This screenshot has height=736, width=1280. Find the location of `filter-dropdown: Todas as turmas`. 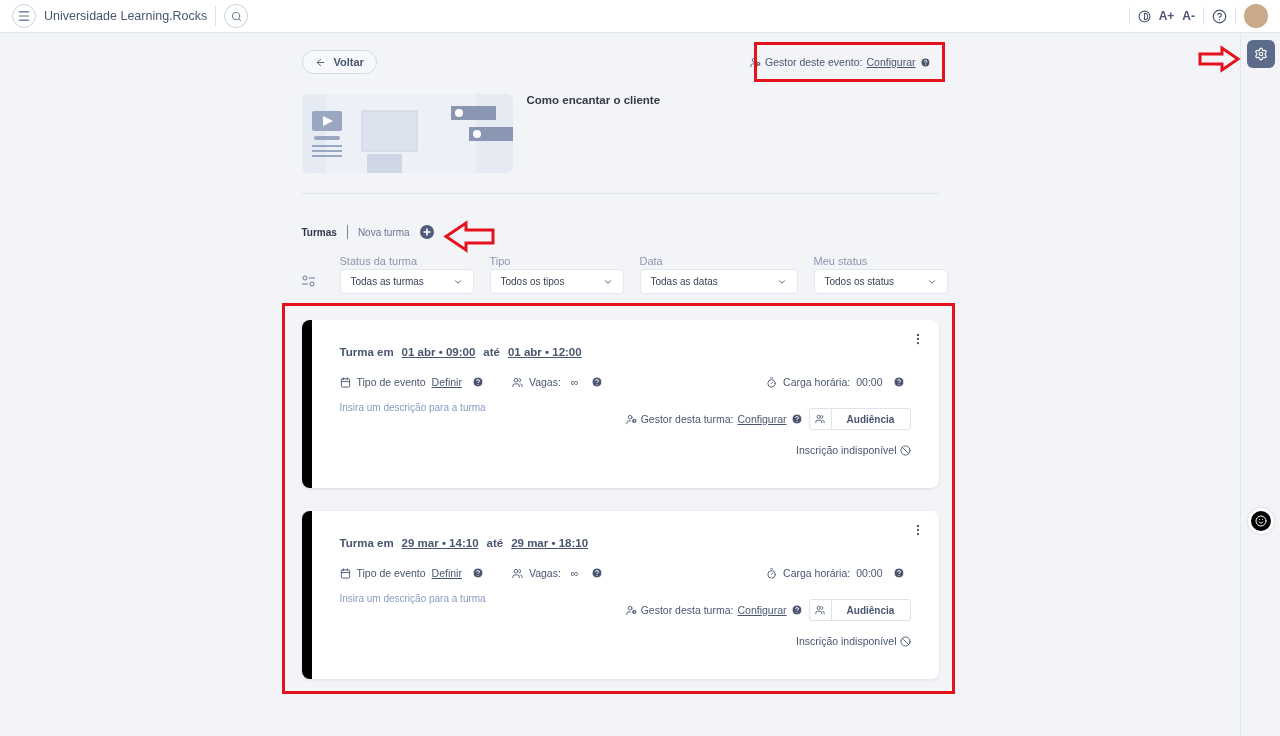

filter-dropdown: Todas as turmas is located at coordinates (406, 281).